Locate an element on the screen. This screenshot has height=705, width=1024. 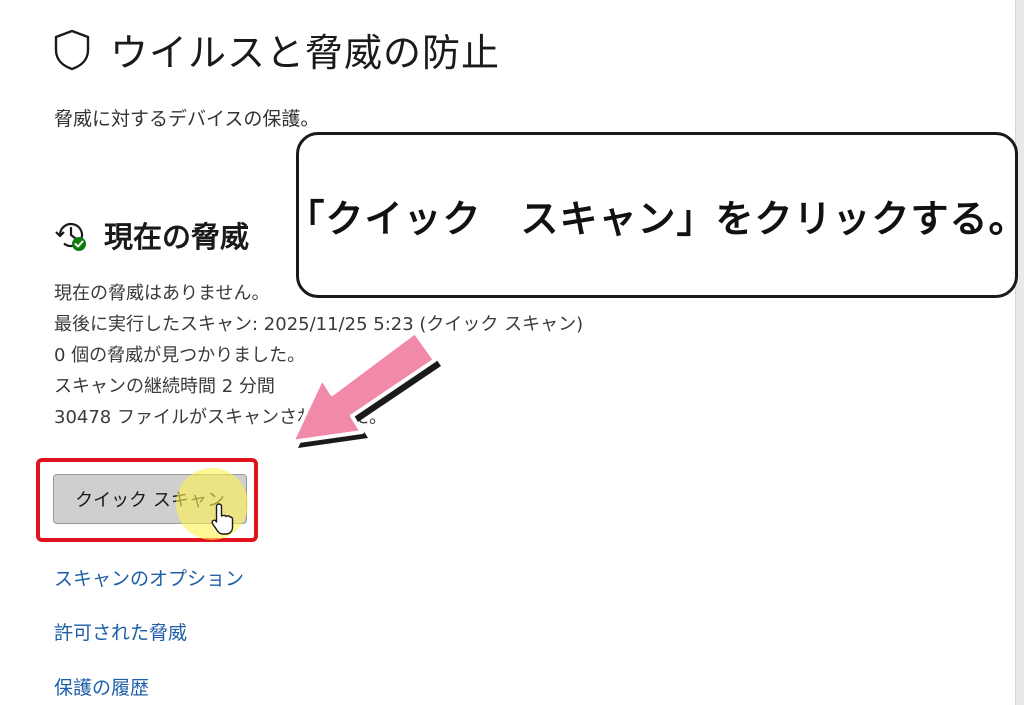
files-scanned-text: 30478 ファイルがスキャンされました。 is located at coordinates (220, 417).